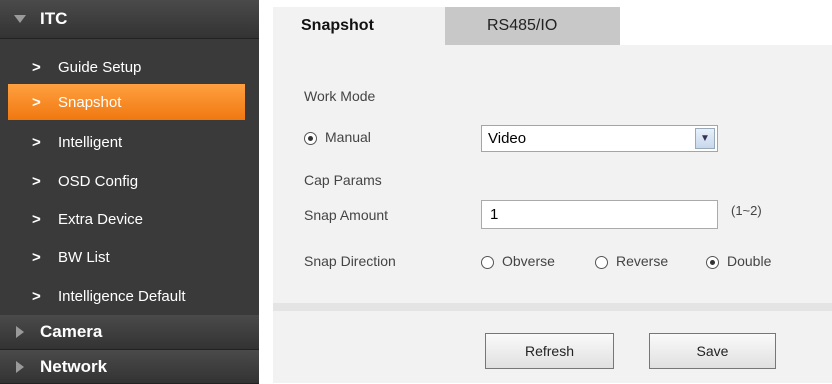 Image resolution: width=832 pixels, height=384 pixels. I want to click on sidebar-item-intelligence-default: > Intelligence Default, so click(129, 296).